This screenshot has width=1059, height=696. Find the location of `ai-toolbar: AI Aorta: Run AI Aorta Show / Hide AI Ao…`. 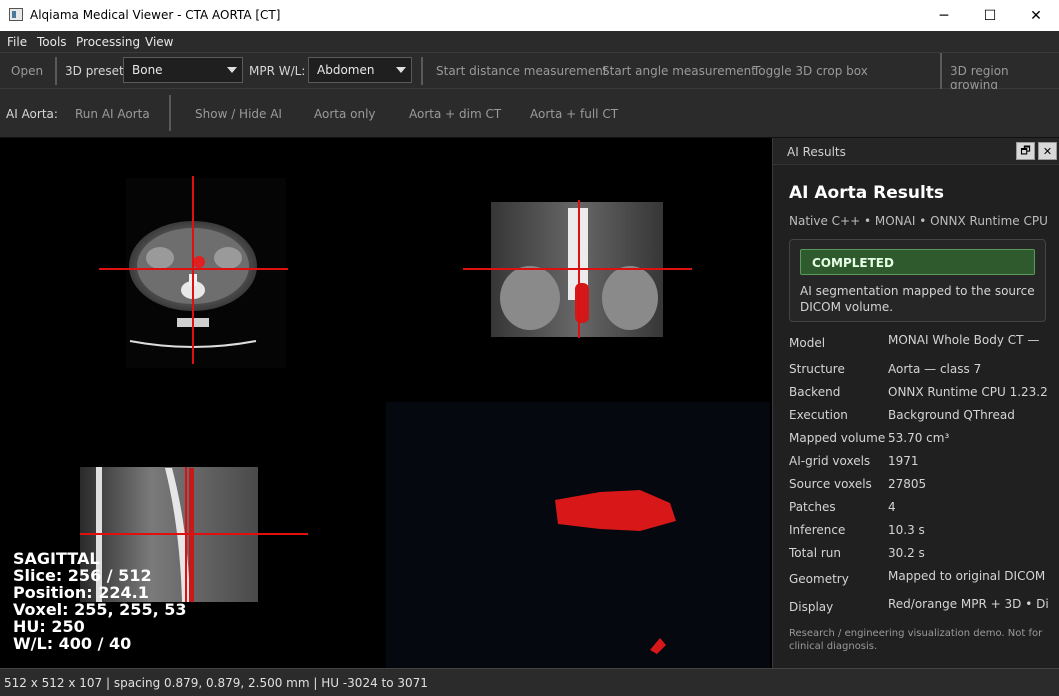

ai-toolbar: AI Aorta: Run AI Aorta Show / Hide AI Ao… is located at coordinates (529, 113).